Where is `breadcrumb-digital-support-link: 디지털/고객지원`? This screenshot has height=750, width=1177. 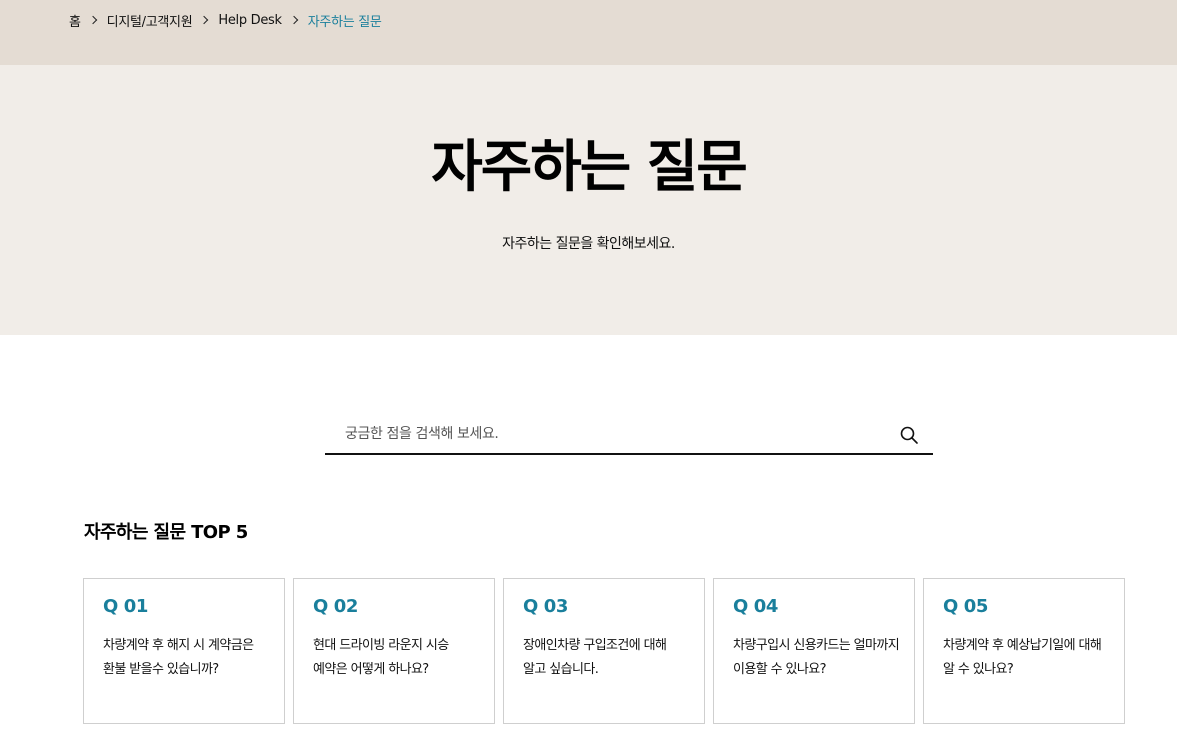 breadcrumb-digital-support-link: 디지털/고객지원 is located at coordinates (150, 20).